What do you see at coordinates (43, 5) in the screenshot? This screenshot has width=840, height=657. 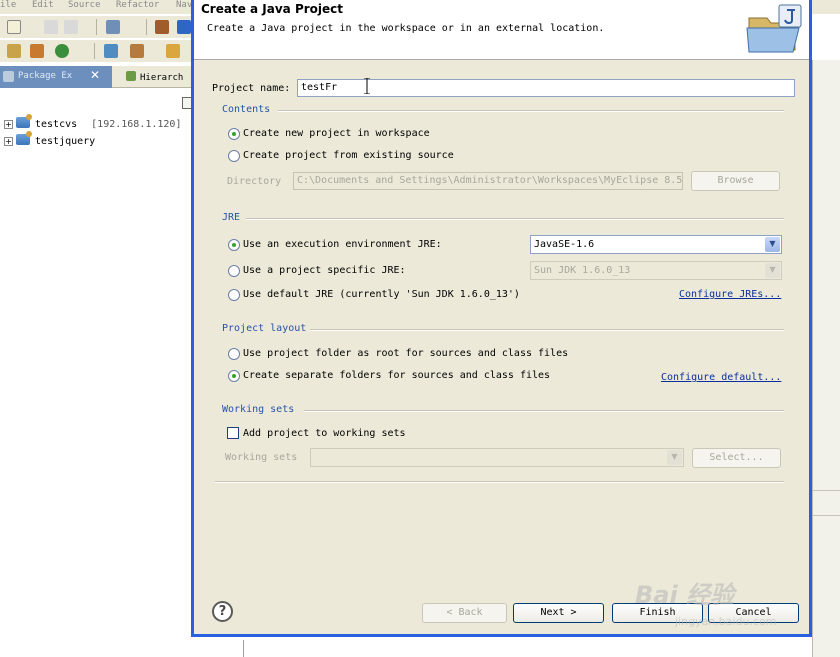 I see `menu-edit: Edit` at bounding box center [43, 5].